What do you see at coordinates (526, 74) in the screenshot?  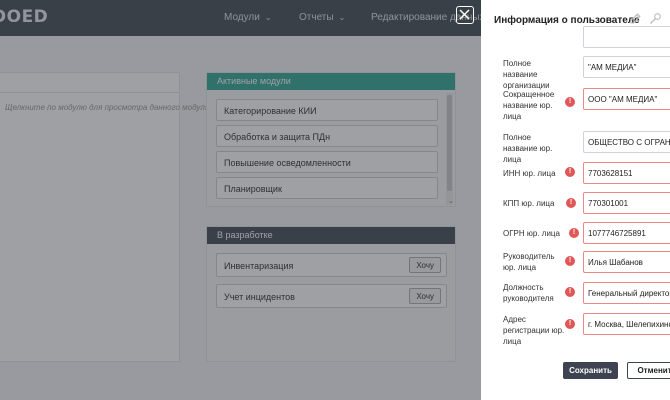 I see `field-label-org-full-name: Полное название организации` at bounding box center [526, 74].